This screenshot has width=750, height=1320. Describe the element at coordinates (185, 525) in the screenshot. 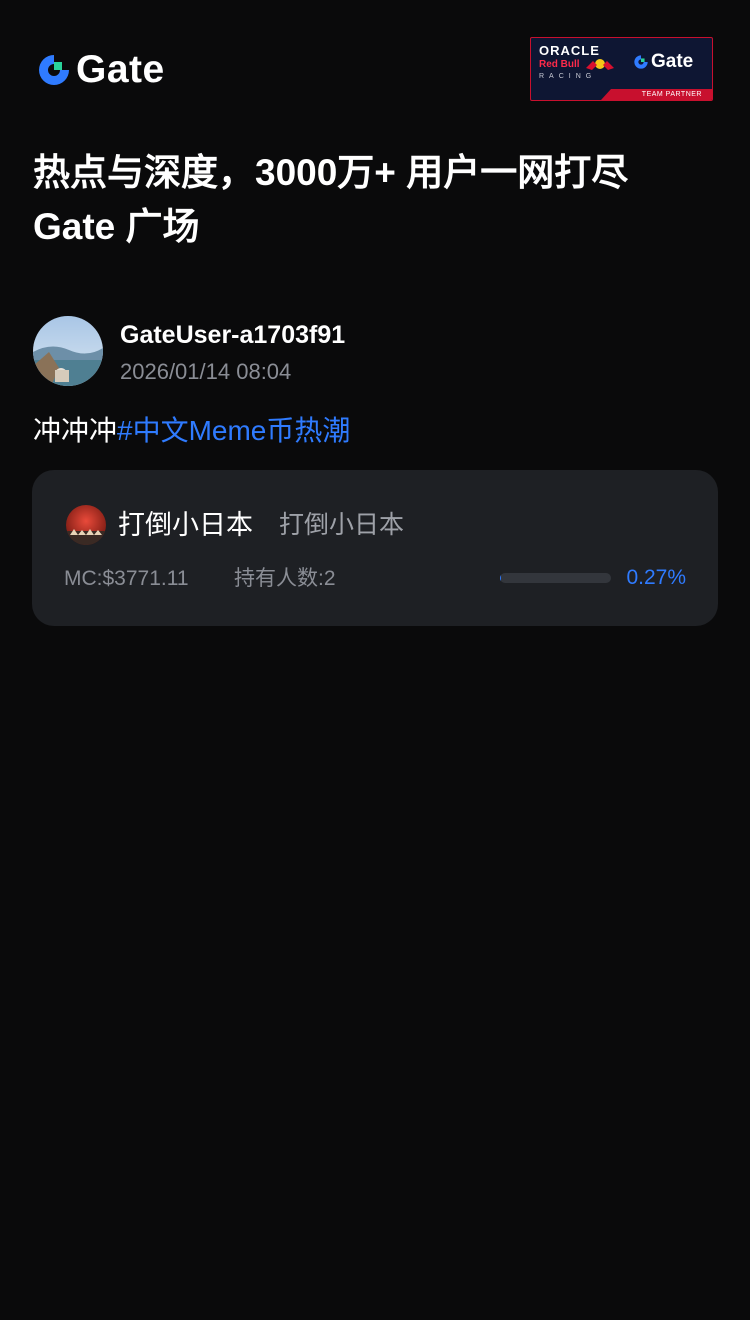

I see `token-name: 打倒小日本` at that location.